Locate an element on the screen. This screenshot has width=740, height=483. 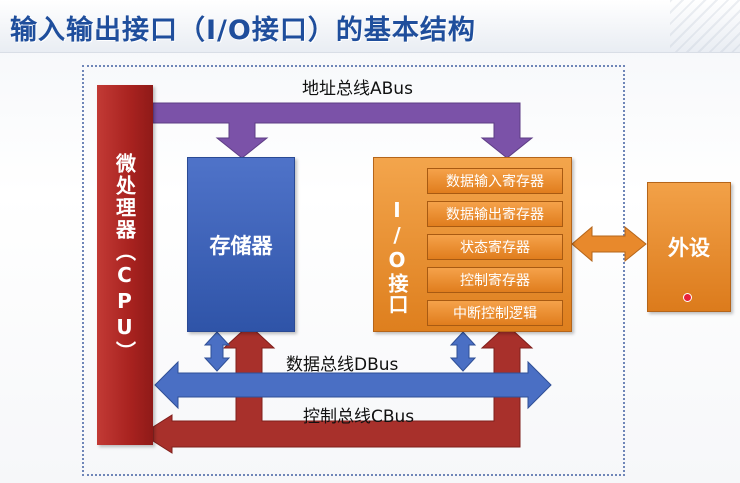
io-interface-block: I/O接口 数据输入寄存器 数据输出寄存器 状态寄存器 控制寄存器 中断控制逻辑 is located at coordinates (472, 244).